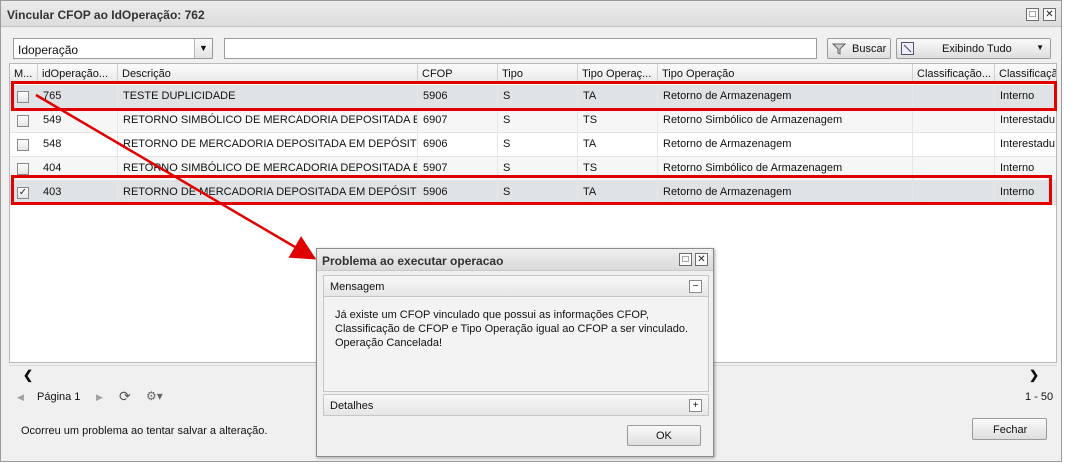 This screenshot has height=473, width=1077. What do you see at coordinates (531, 14) in the screenshot?
I see `window-titlebar: Vincular CFOP ao IdOperação: 762 □ ✕` at bounding box center [531, 14].